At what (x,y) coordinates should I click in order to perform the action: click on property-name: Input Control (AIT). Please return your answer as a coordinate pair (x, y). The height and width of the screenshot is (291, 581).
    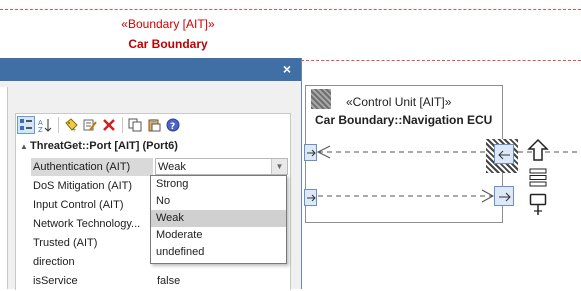
    Looking at the image, I should click on (78, 205).